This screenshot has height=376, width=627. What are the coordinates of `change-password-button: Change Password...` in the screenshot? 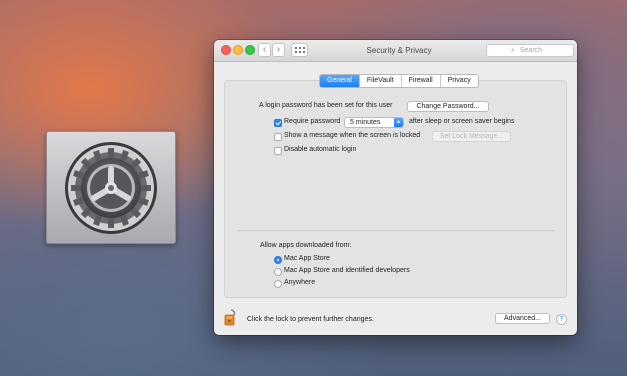 It's located at (448, 106).